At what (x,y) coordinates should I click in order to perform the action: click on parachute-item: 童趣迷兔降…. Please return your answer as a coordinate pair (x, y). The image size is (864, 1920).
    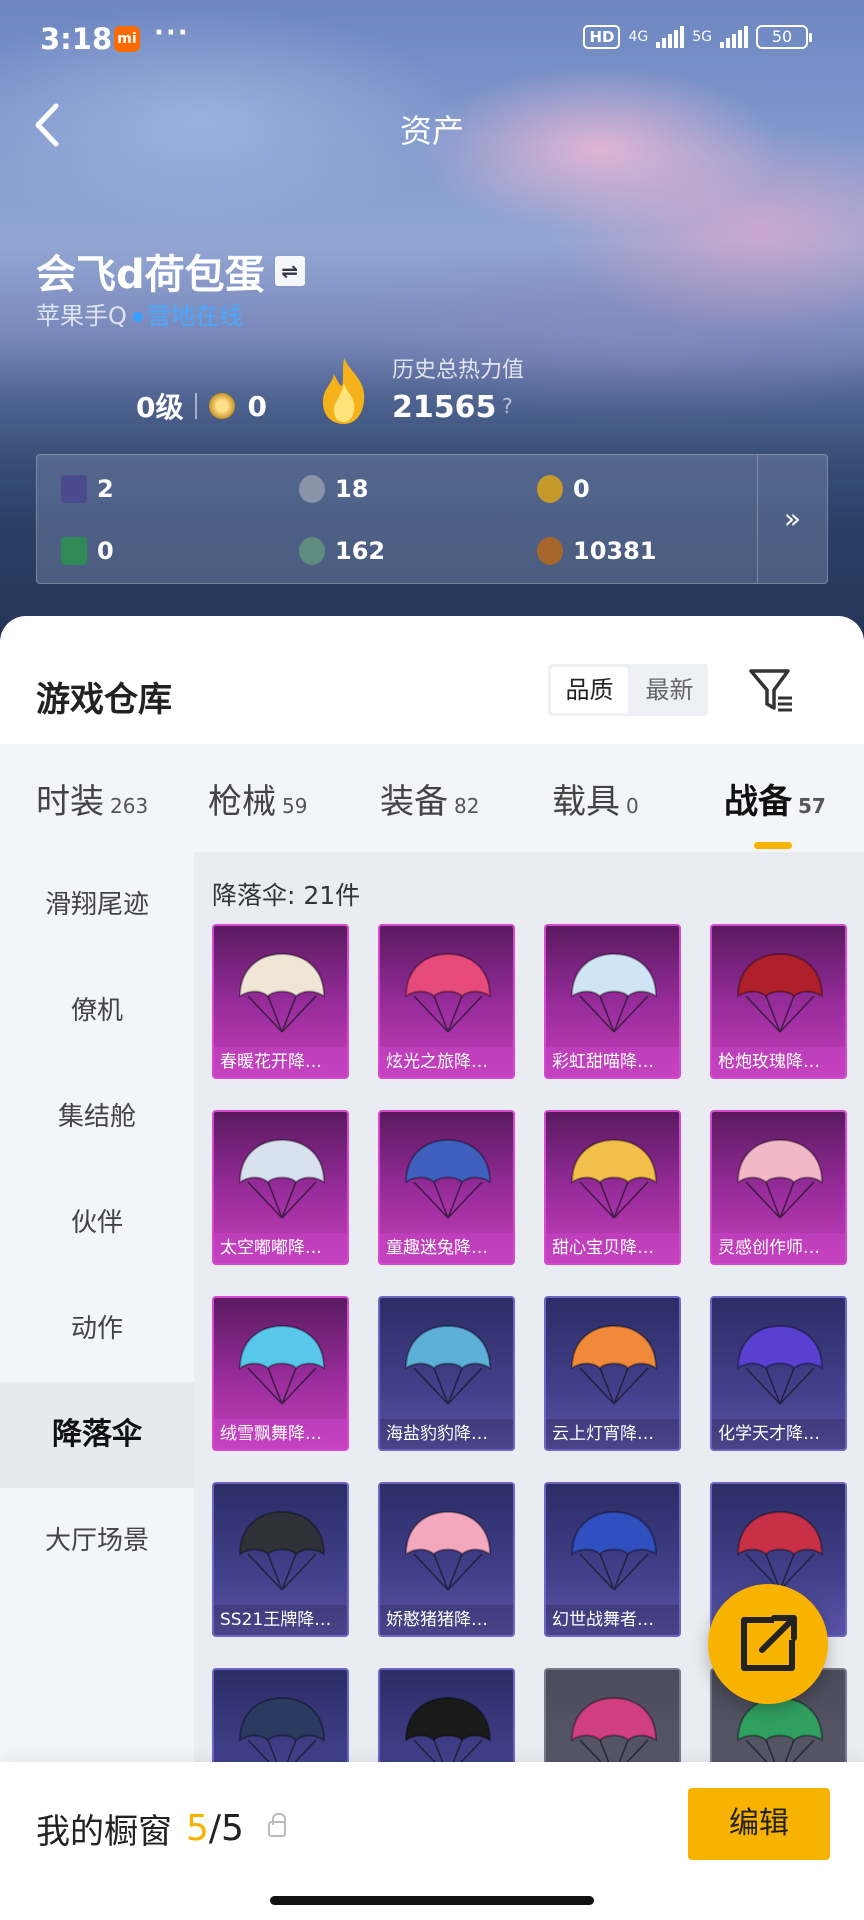
    Looking at the image, I should click on (446, 1187).